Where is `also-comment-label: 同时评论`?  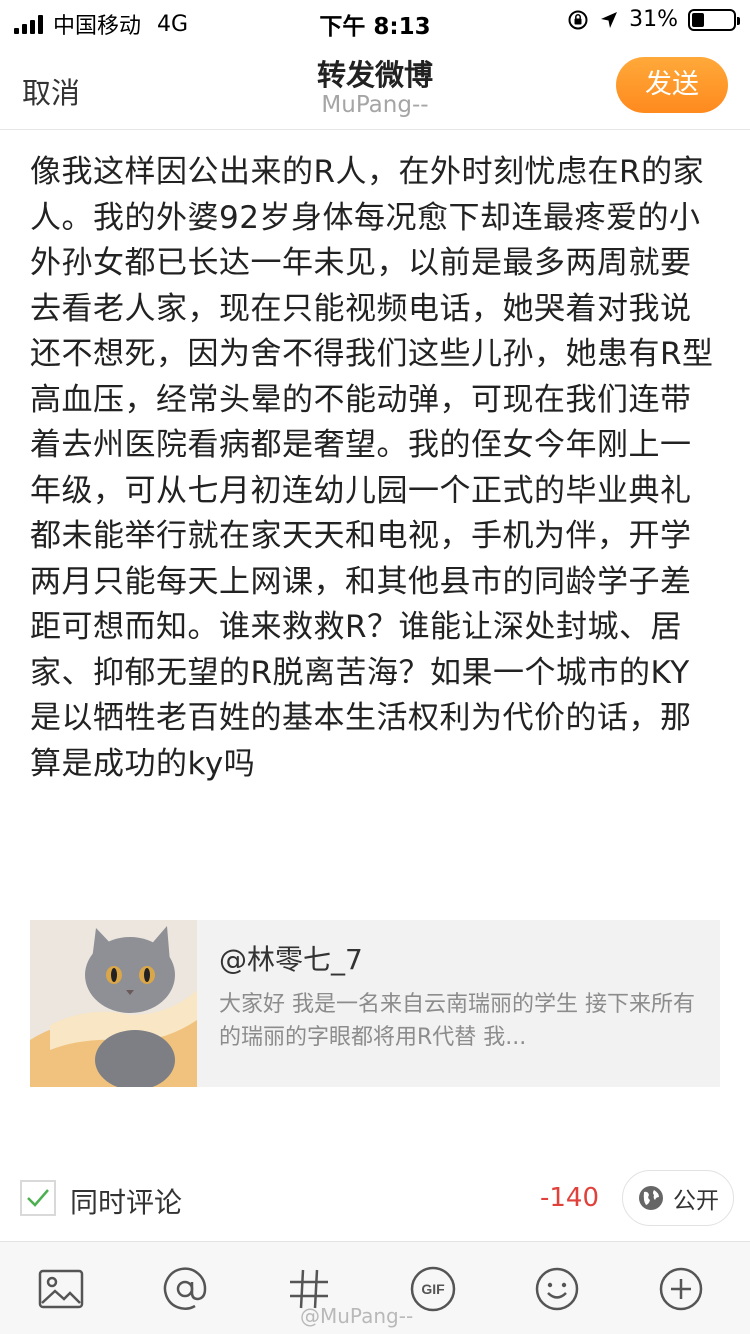 also-comment-label: 同时评论 is located at coordinates (126, 1202).